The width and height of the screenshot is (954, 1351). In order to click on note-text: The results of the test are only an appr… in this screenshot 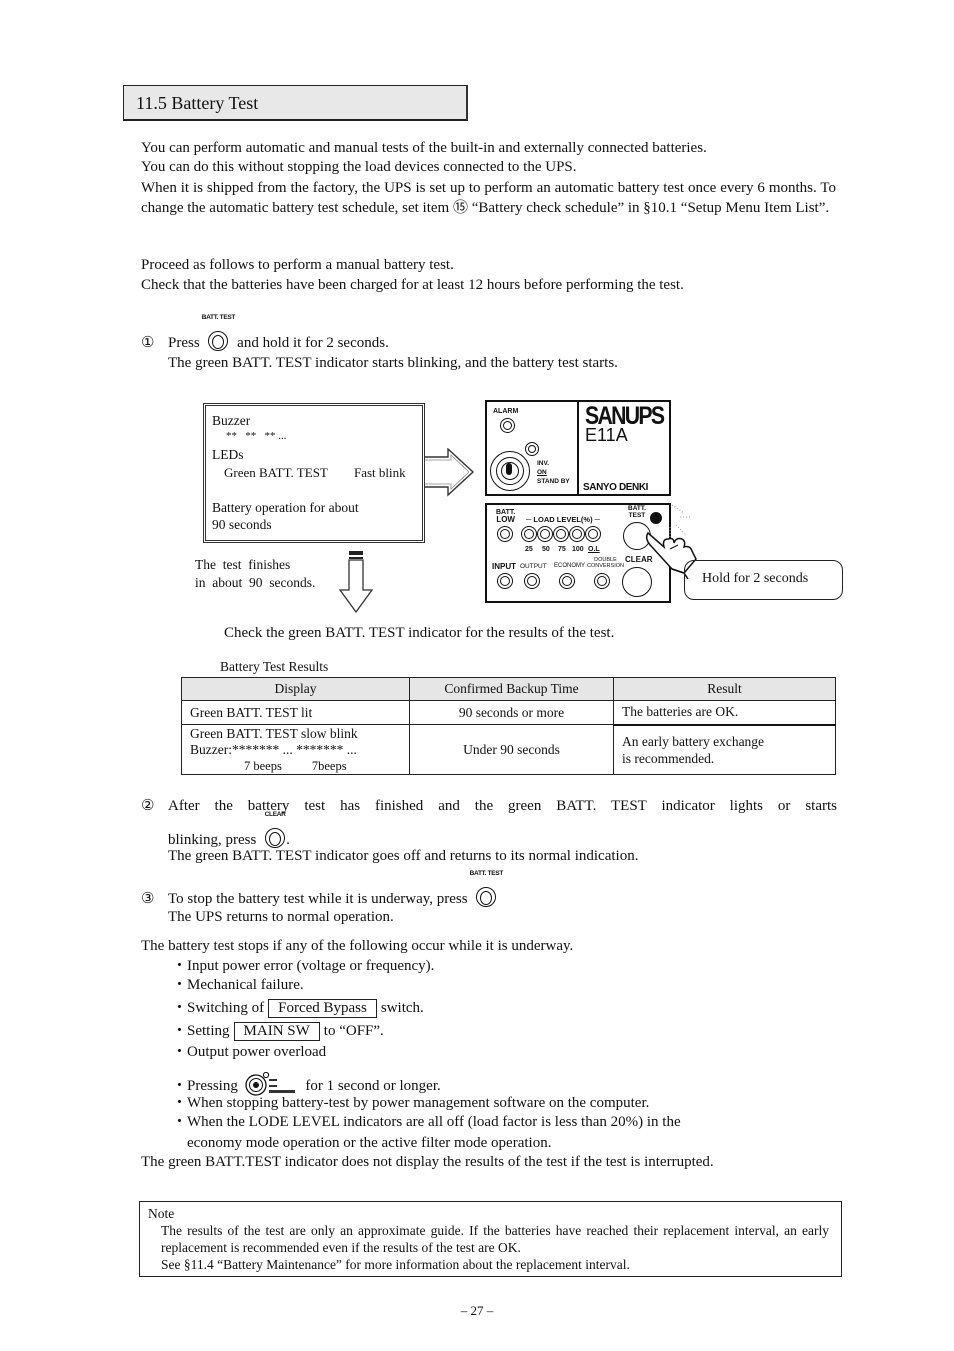, I will do `click(495, 1239)`.